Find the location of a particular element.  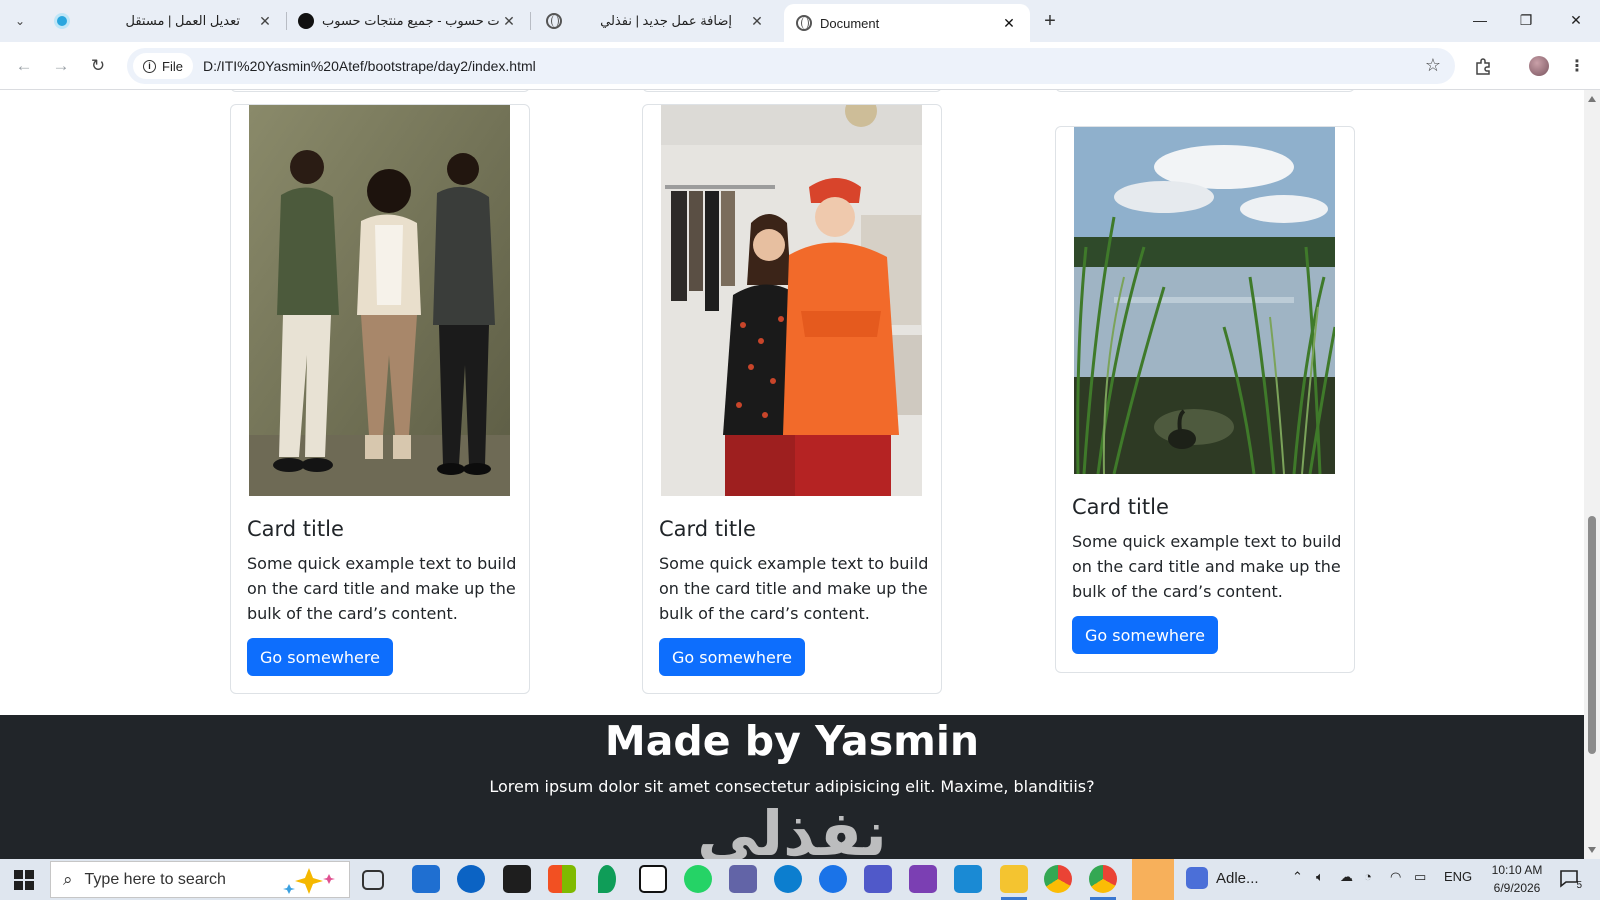

close-window-button: ✕ is located at coordinates (1576, 20).